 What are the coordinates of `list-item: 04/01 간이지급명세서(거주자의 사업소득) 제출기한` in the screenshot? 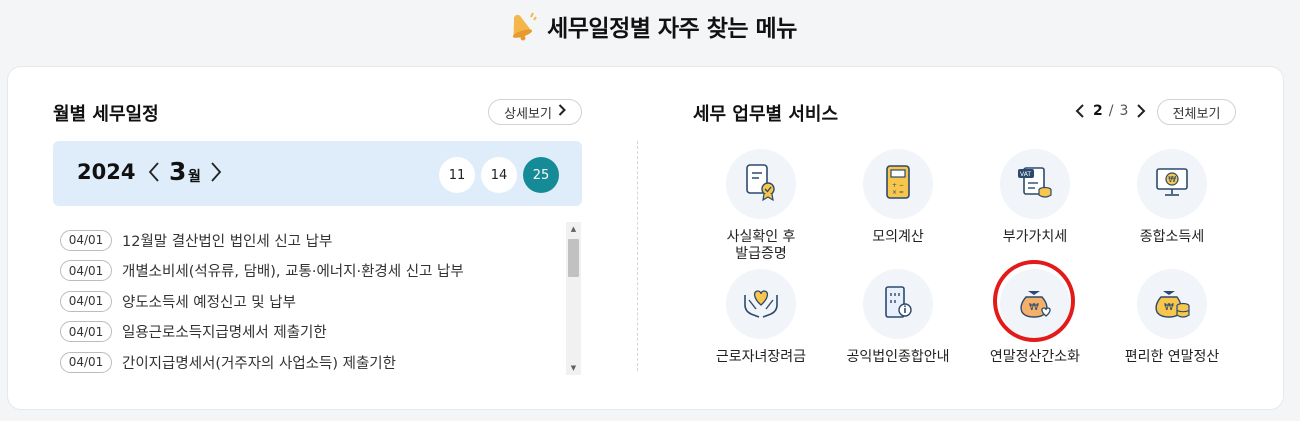 It's located at (310, 362).